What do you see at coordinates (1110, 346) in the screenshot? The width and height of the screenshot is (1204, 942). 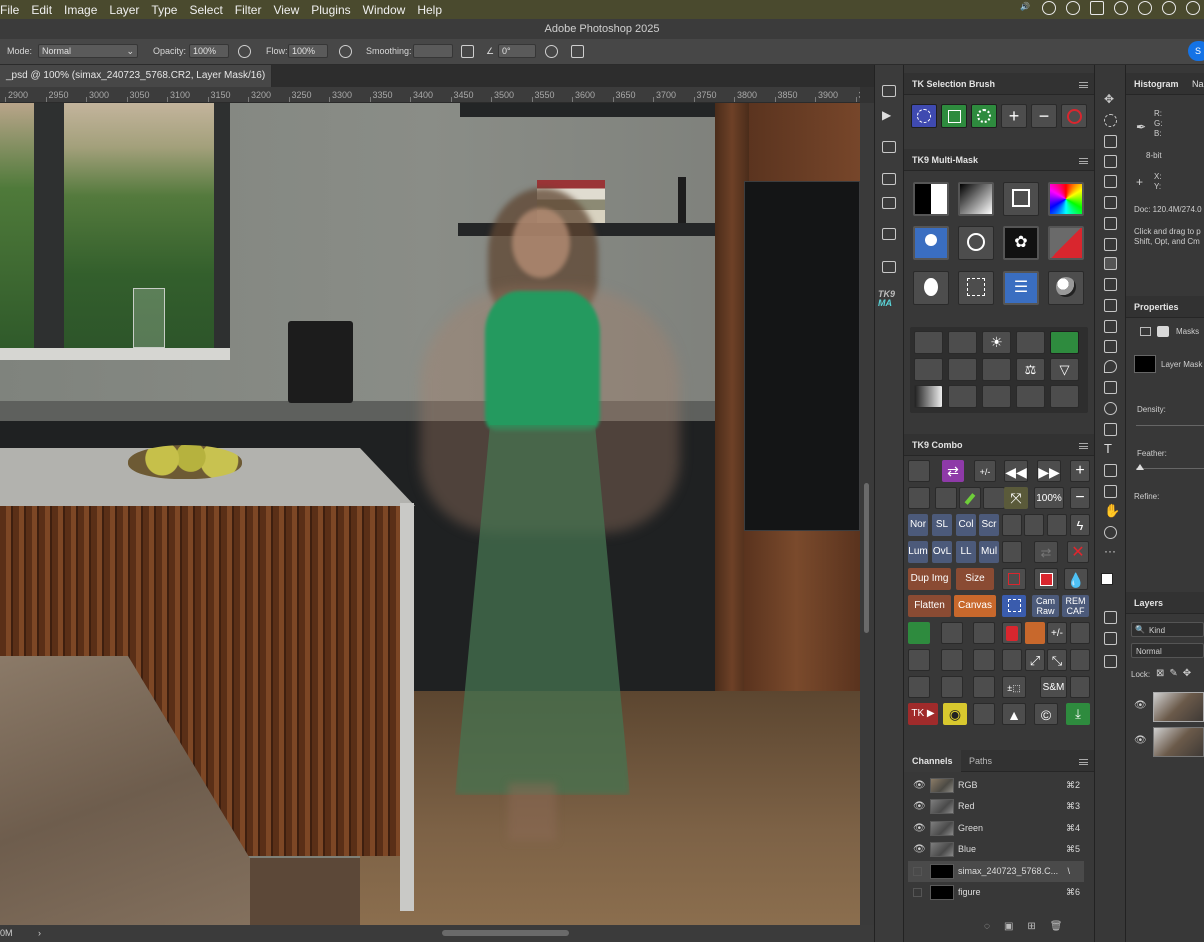 I see `gradient-tool-icon` at bounding box center [1110, 346].